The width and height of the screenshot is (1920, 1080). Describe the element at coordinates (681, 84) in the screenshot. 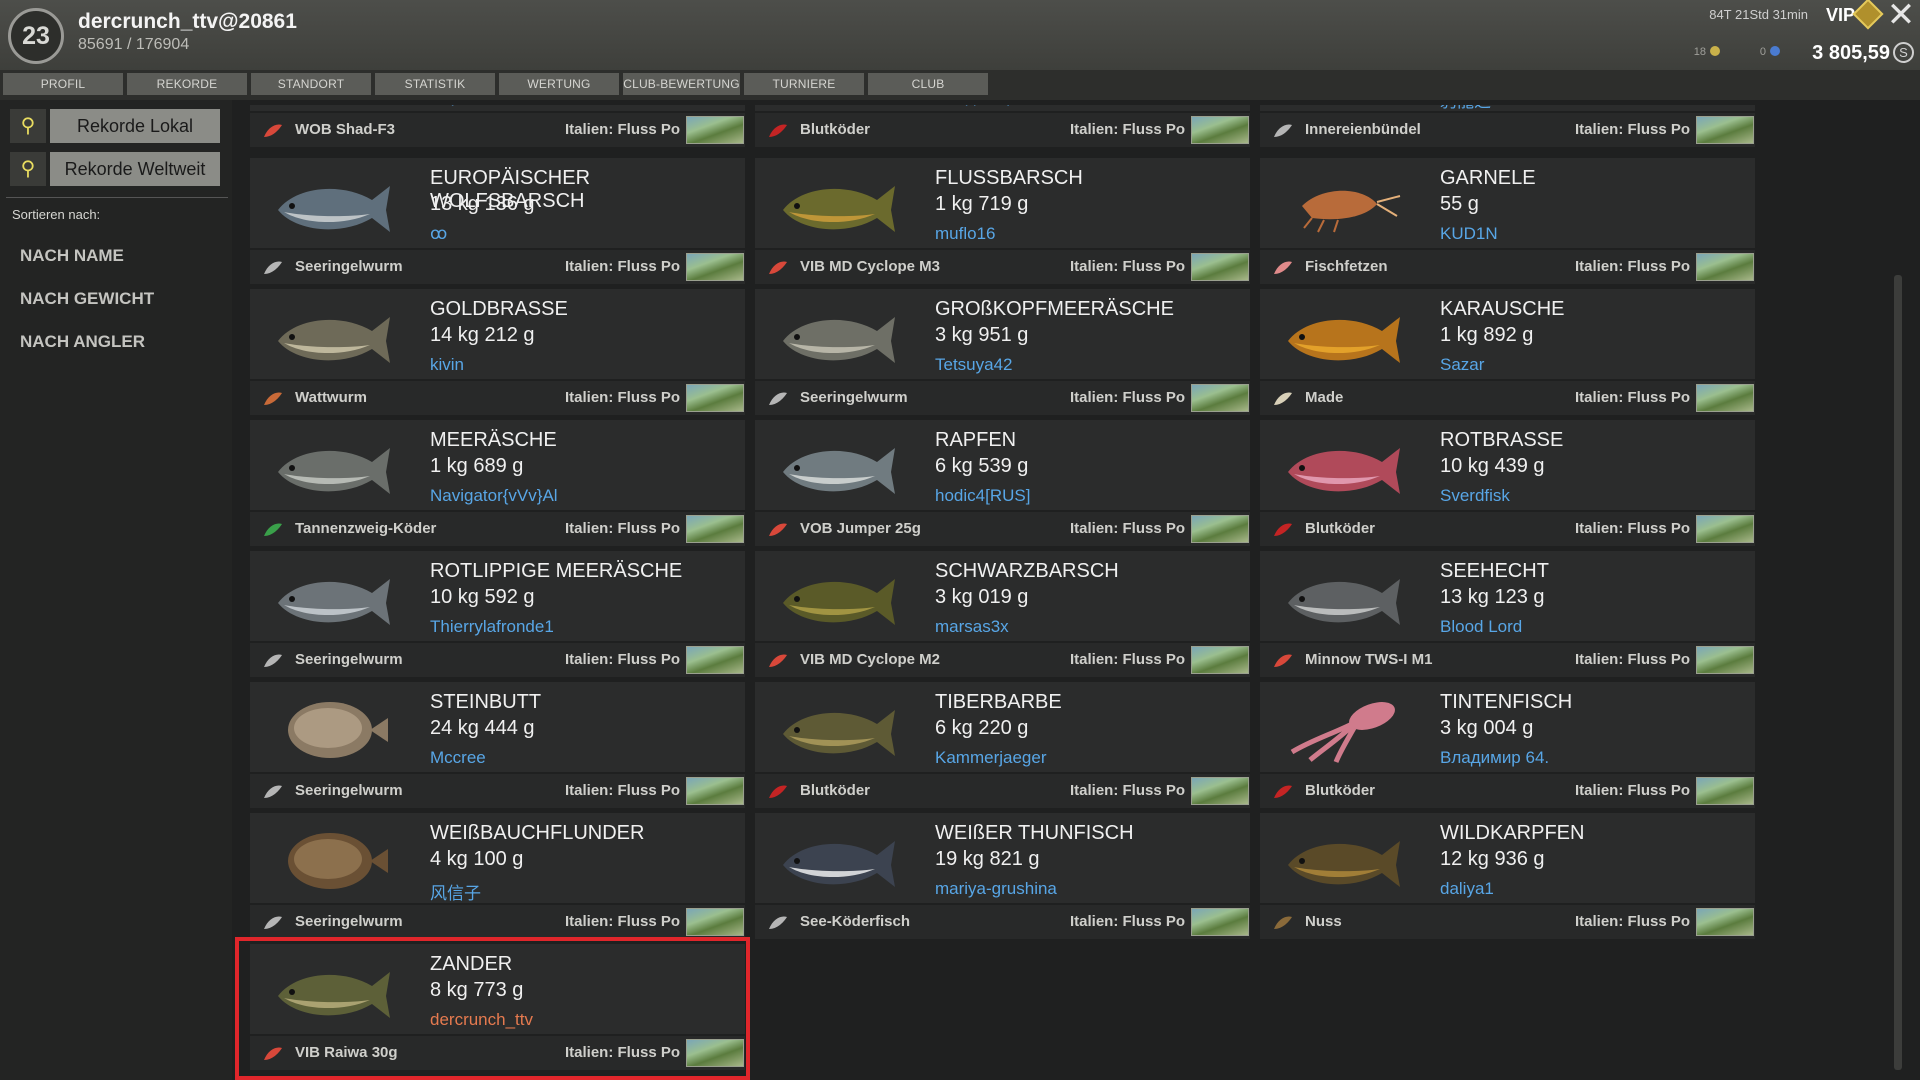

I see `tab-club-bewertung: CLUB-BEWERTUNG` at that location.